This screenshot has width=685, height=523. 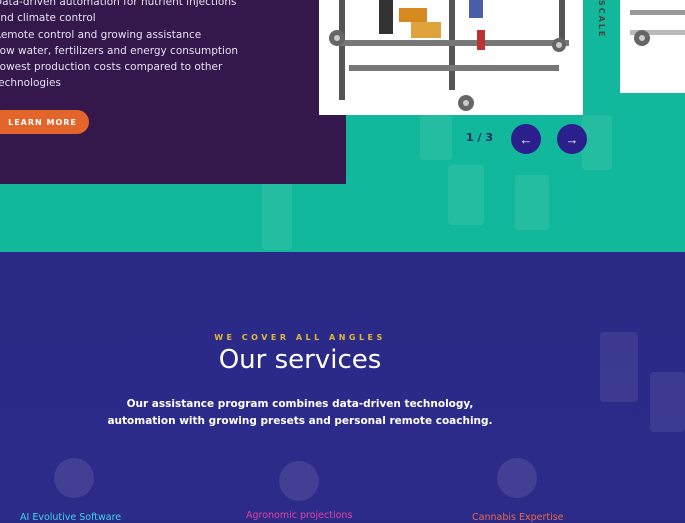 I want to click on next-product-image, so click(x=652, y=46).